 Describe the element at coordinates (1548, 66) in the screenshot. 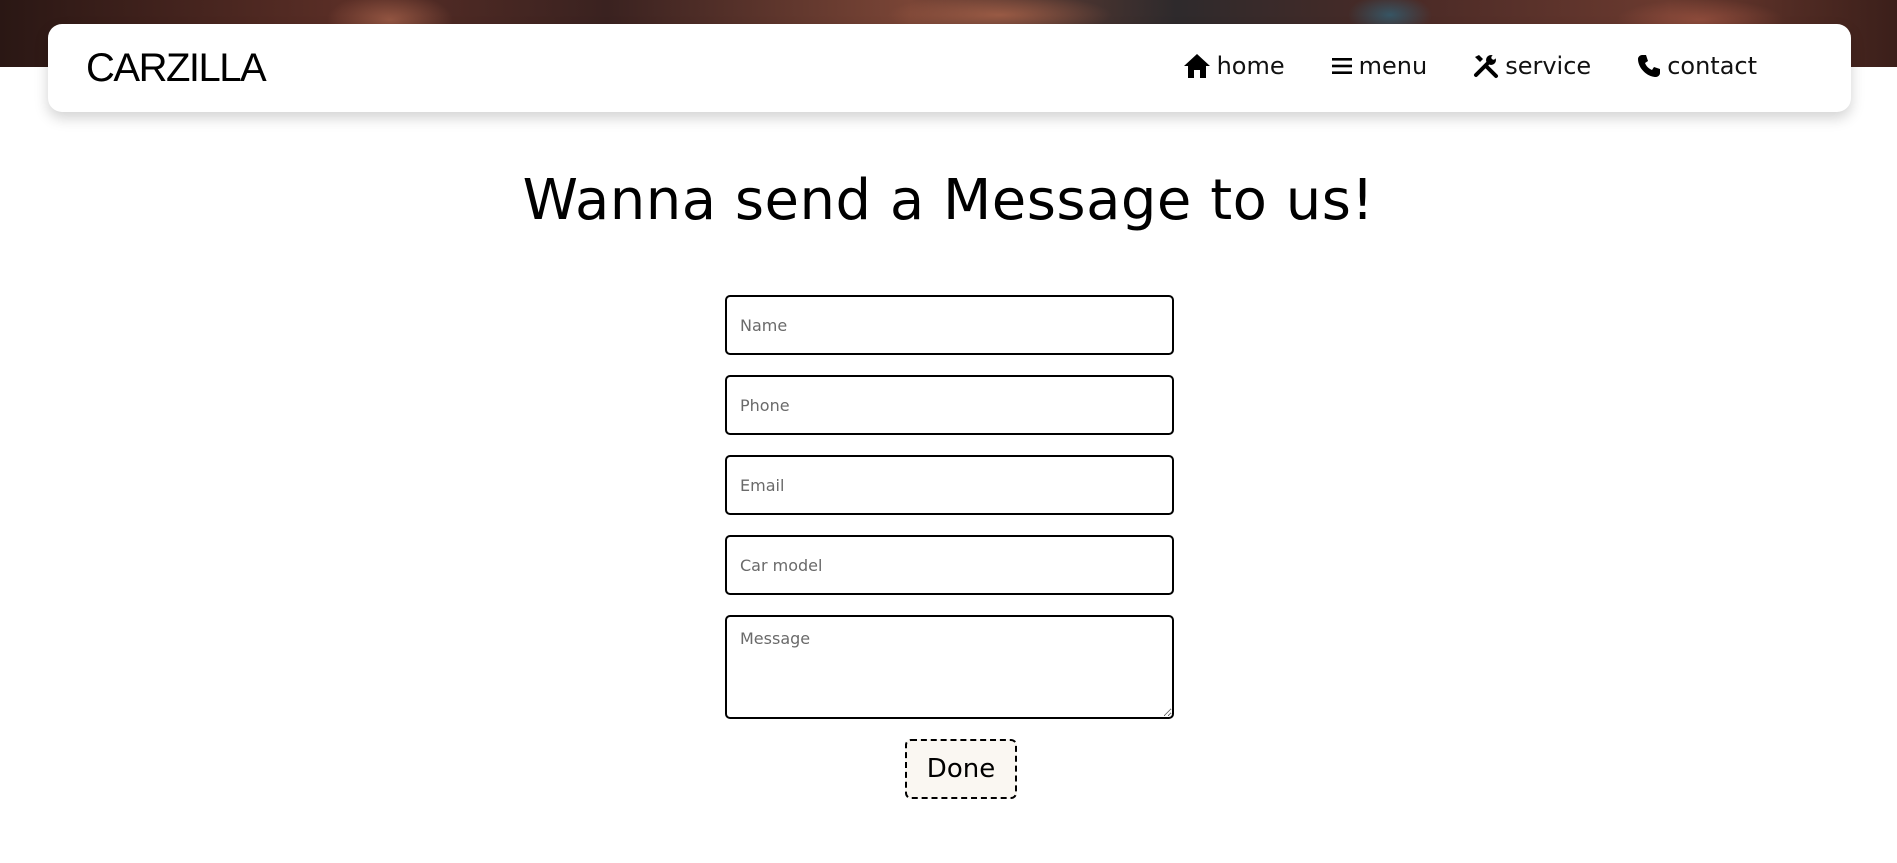

I see `nav-service-label: service` at that location.